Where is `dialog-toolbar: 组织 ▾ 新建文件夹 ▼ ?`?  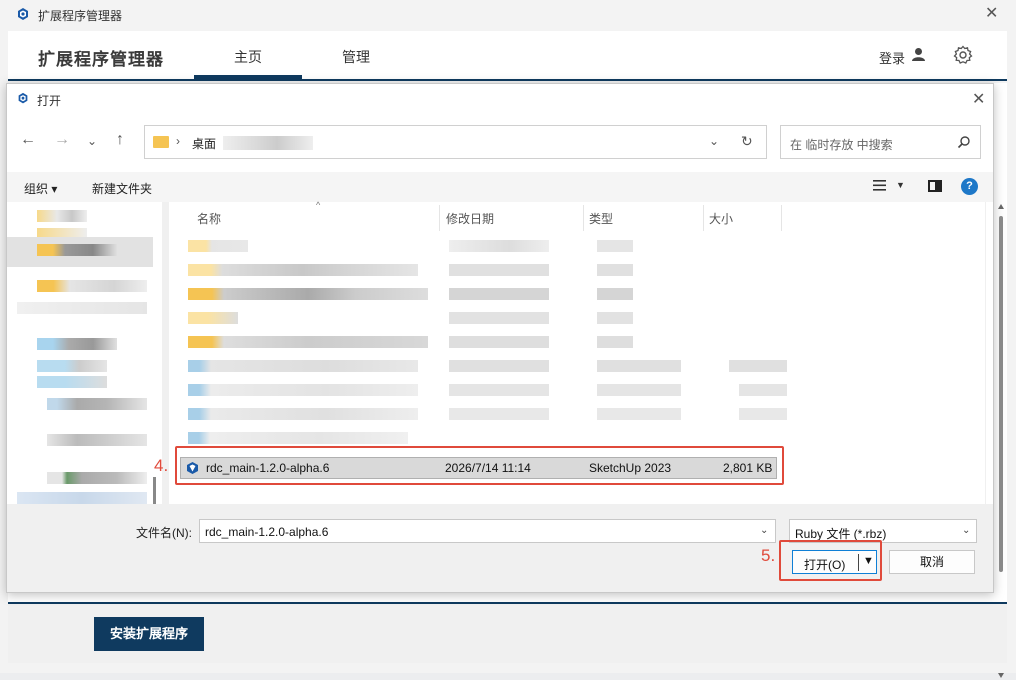
dialog-toolbar: 组织 ▾ 新建文件夹 ▼ ? is located at coordinates (500, 187).